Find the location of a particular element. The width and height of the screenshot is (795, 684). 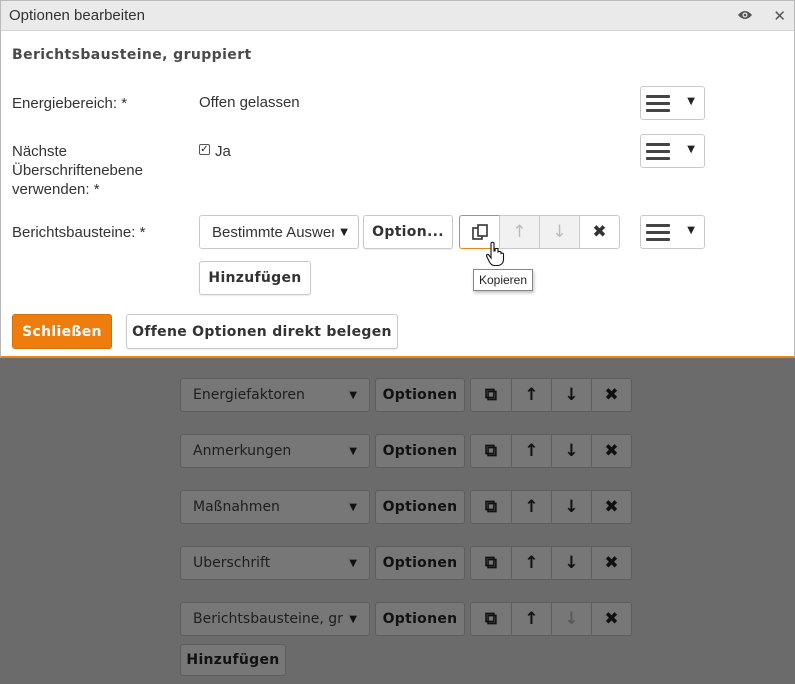

background-row-3: Maßnahmen ▼ Optionen ⧉ ↑ ↓ ✖ is located at coordinates (406, 507).